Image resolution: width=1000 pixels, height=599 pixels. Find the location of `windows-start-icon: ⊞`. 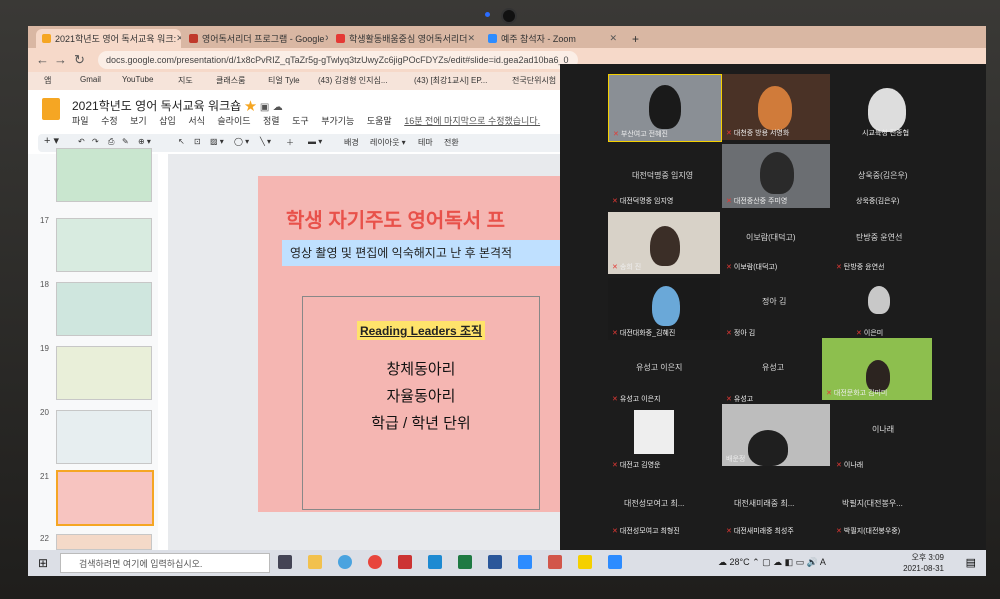

windows-start-icon: ⊞ is located at coordinates (43, 563).